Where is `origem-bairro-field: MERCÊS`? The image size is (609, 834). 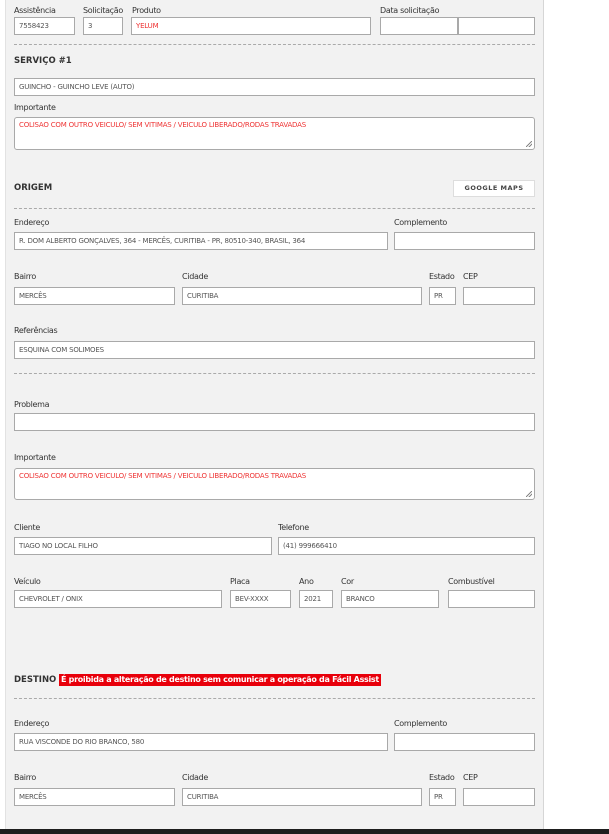 origem-bairro-field: MERCÊS is located at coordinates (94, 296).